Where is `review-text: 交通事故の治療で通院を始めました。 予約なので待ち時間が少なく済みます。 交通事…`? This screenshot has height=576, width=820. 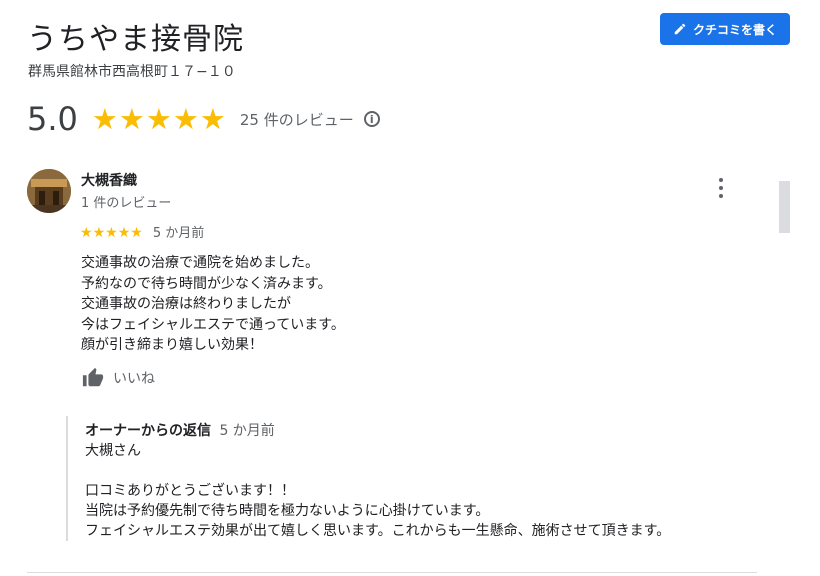 review-text: 交通事故の治療で通院を始めました。 予約なので待ち時間が少なく済みます。 交通事… is located at coordinates (213, 304).